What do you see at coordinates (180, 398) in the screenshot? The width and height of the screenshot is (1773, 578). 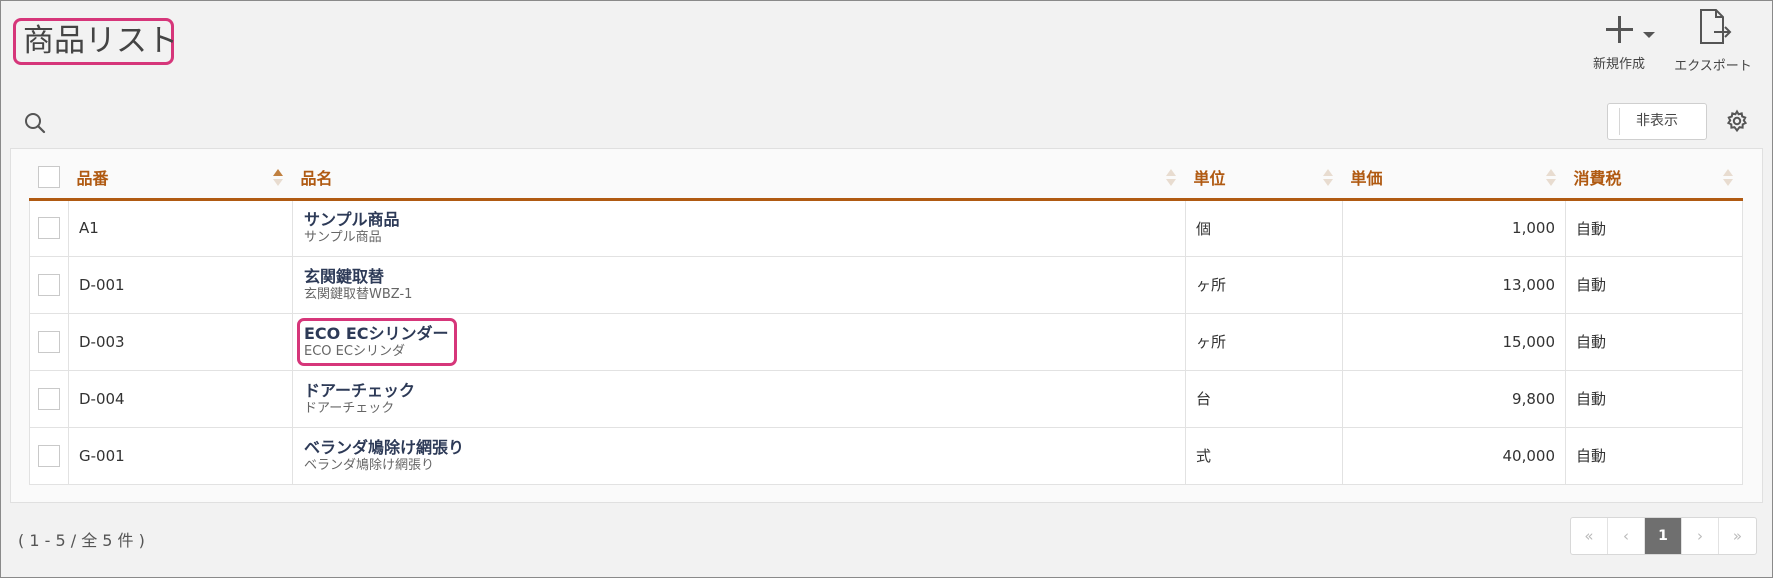 I see `product-code: D-004` at bounding box center [180, 398].